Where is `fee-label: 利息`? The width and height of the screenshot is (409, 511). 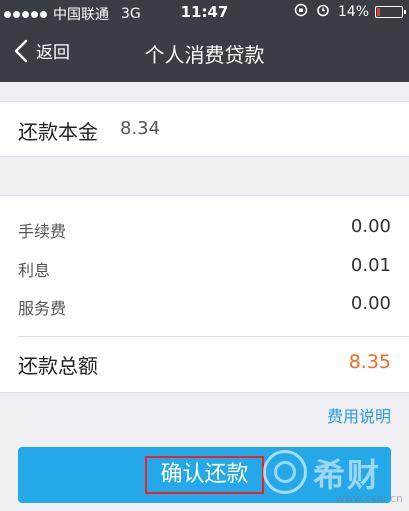 fee-label: 利息 is located at coordinates (34, 270).